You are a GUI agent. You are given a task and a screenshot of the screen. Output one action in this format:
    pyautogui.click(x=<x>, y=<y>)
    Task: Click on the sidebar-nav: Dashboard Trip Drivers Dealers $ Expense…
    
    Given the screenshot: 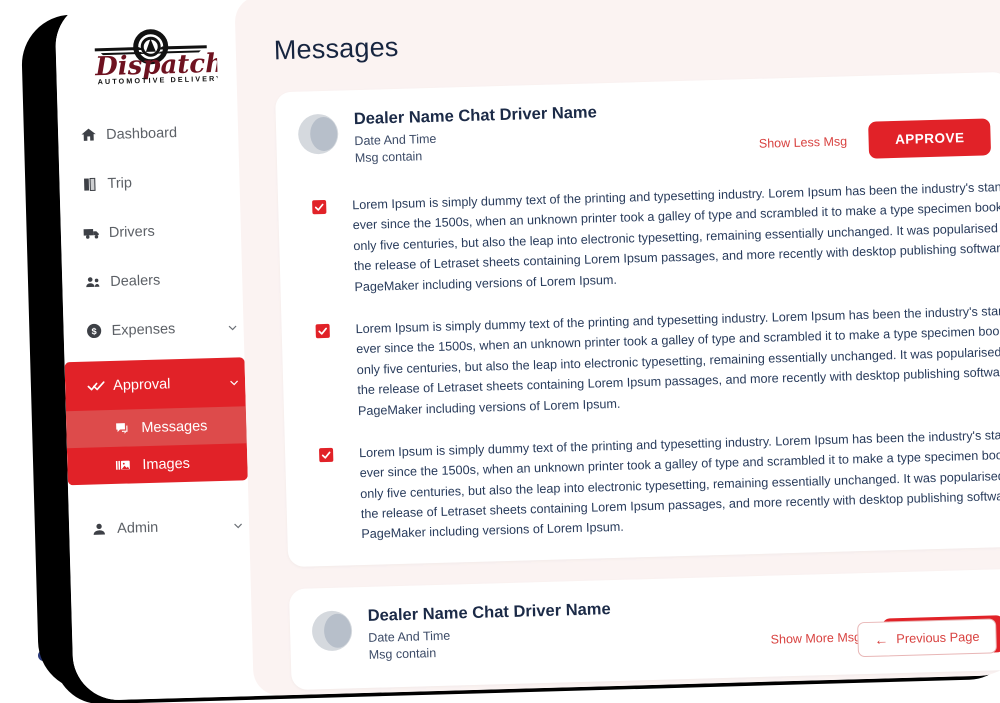 What is the action you would take?
    pyautogui.click(x=153, y=330)
    